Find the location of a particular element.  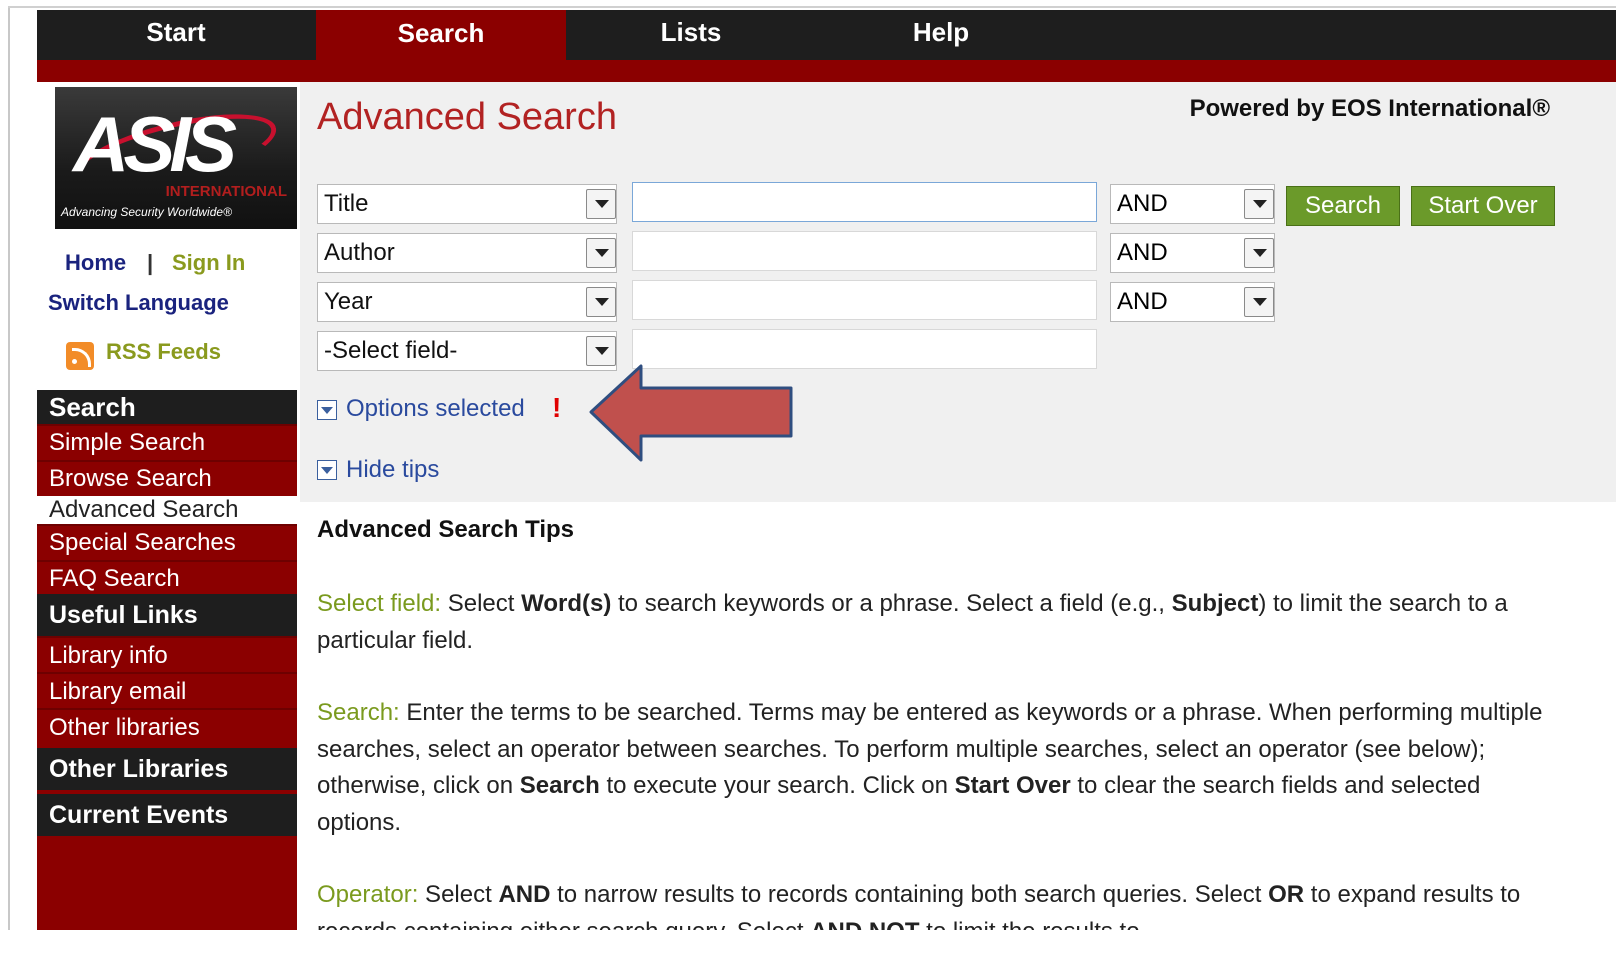

options-alert-mark: ! is located at coordinates (557, 407).